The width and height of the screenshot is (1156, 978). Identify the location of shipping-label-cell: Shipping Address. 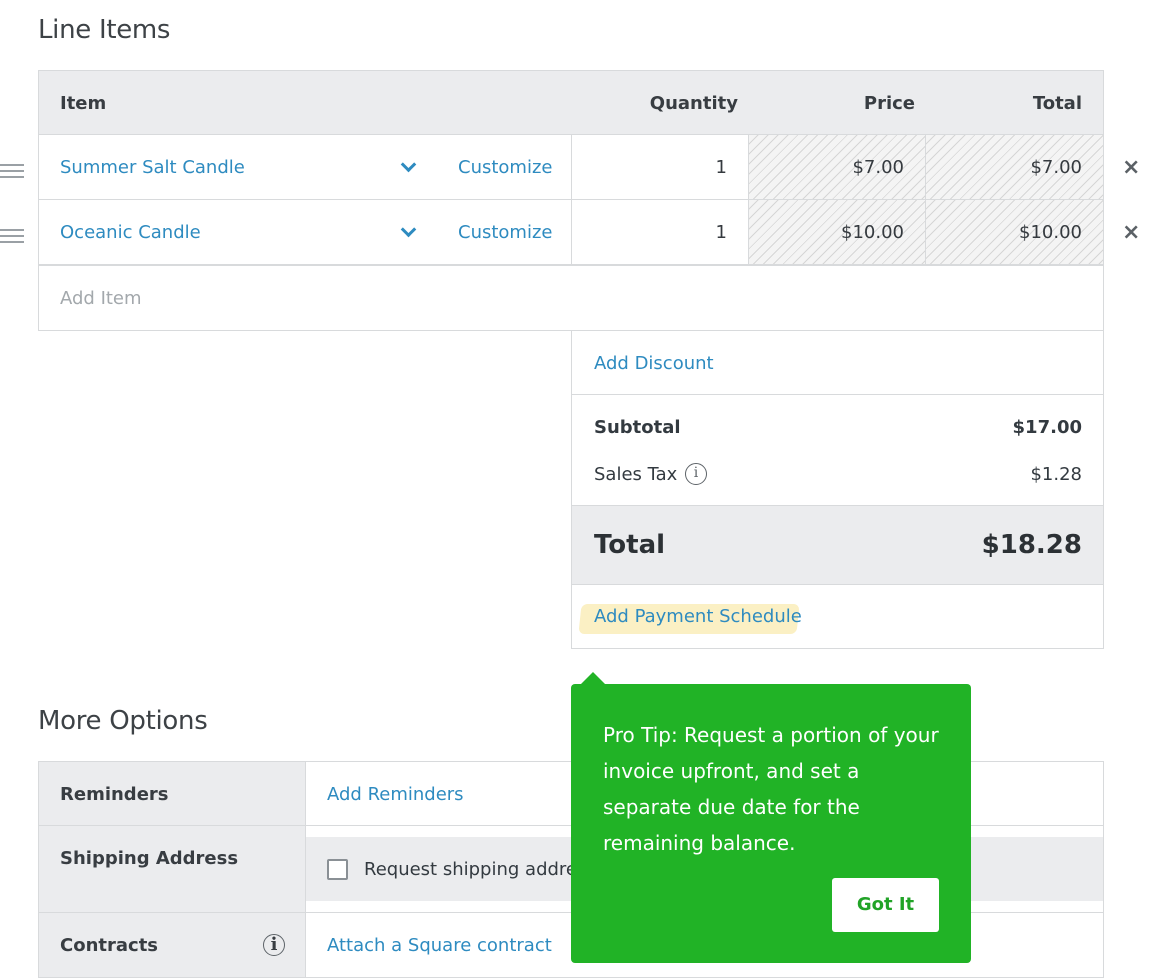
(172, 869).